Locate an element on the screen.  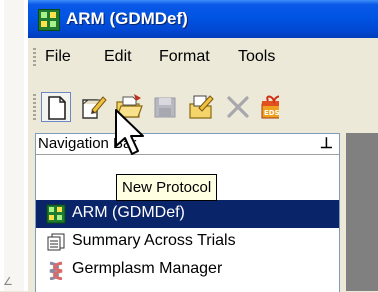
menu-format: Format is located at coordinates (184, 57).